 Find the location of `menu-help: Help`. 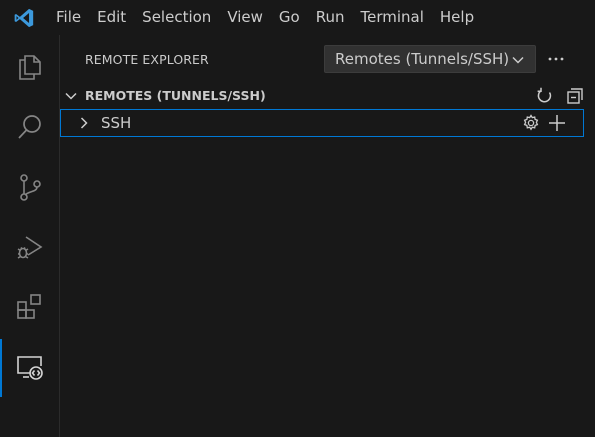

menu-help: Help is located at coordinates (457, 17).